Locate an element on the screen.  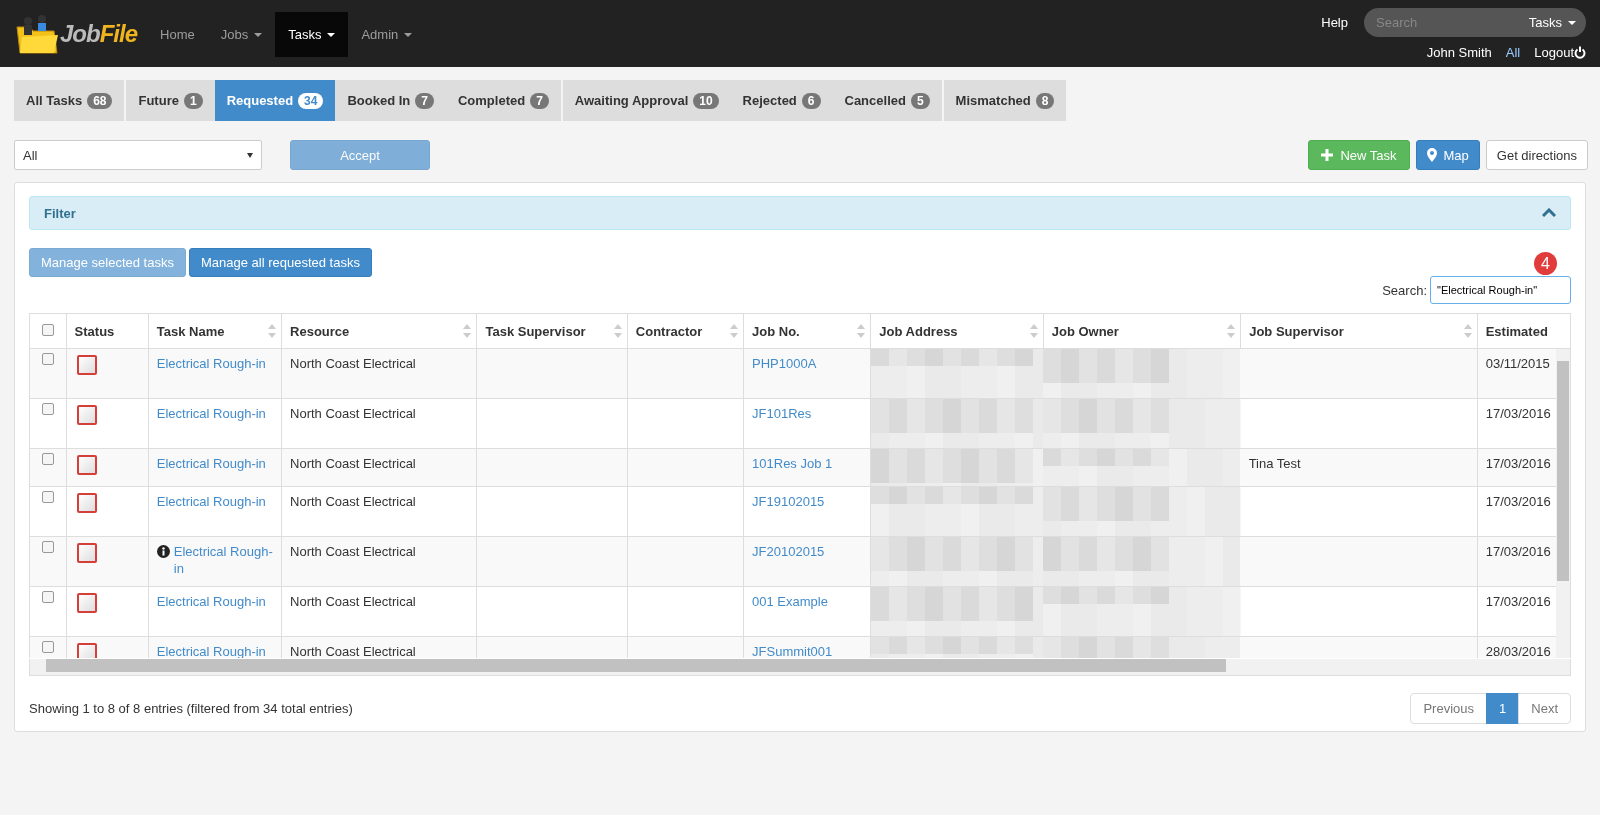
nav-menu-item: Home is located at coordinates (177, 34).